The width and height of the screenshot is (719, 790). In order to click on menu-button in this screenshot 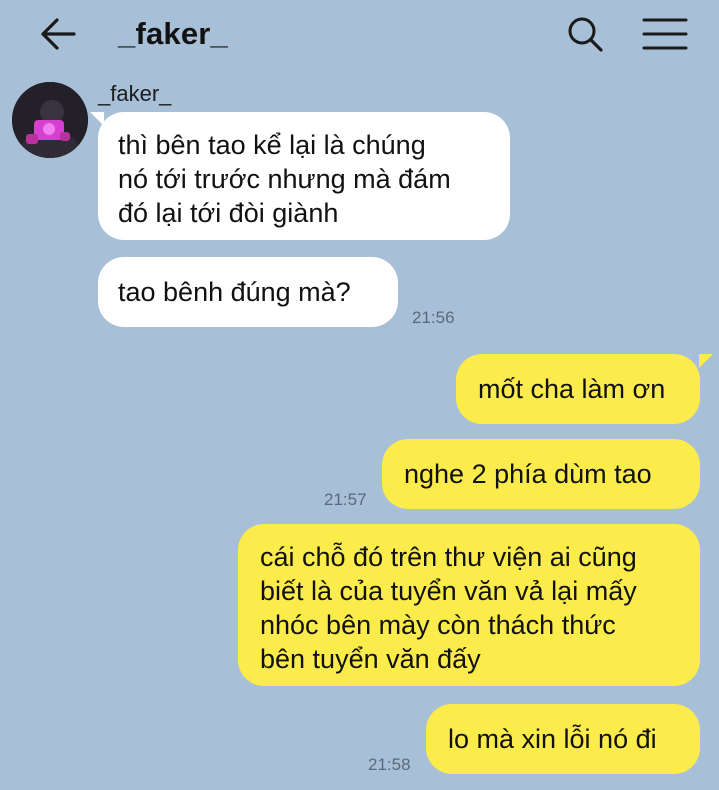, I will do `click(665, 34)`.